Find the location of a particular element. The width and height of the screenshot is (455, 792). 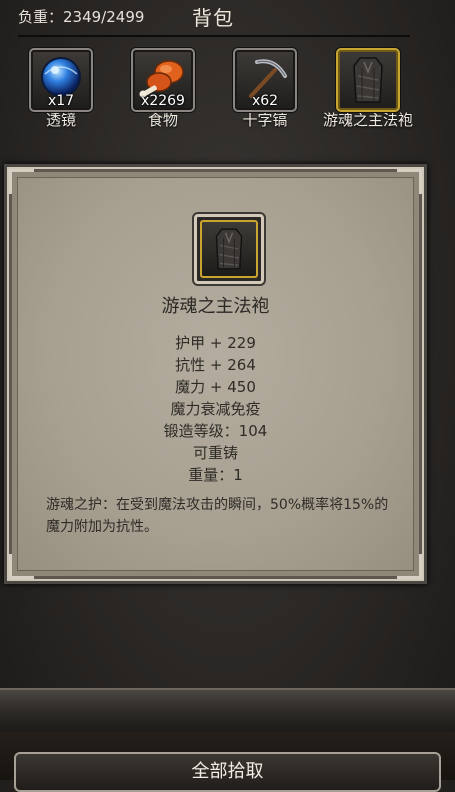

slot-frame: x2269 is located at coordinates (163, 80).